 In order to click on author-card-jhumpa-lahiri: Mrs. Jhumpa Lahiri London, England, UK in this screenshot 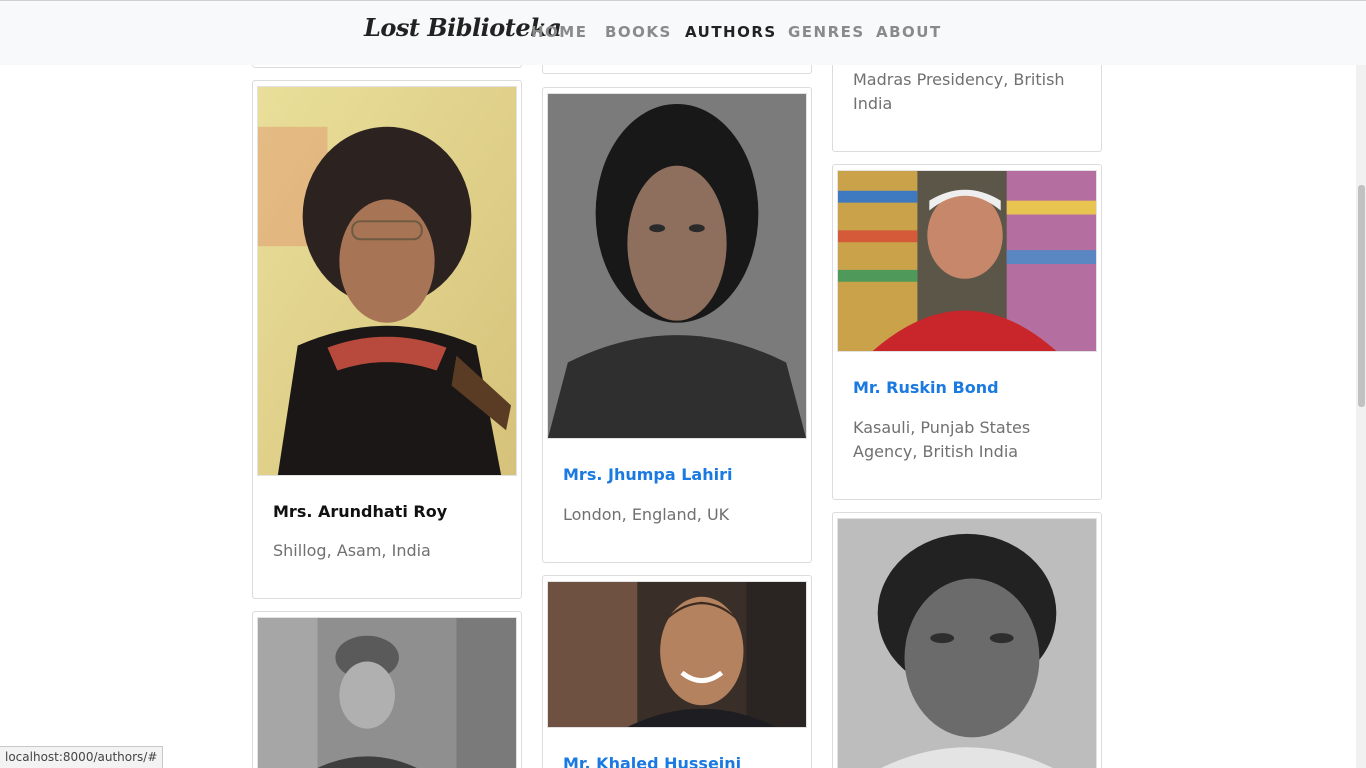, I will do `click(677, 325)`.